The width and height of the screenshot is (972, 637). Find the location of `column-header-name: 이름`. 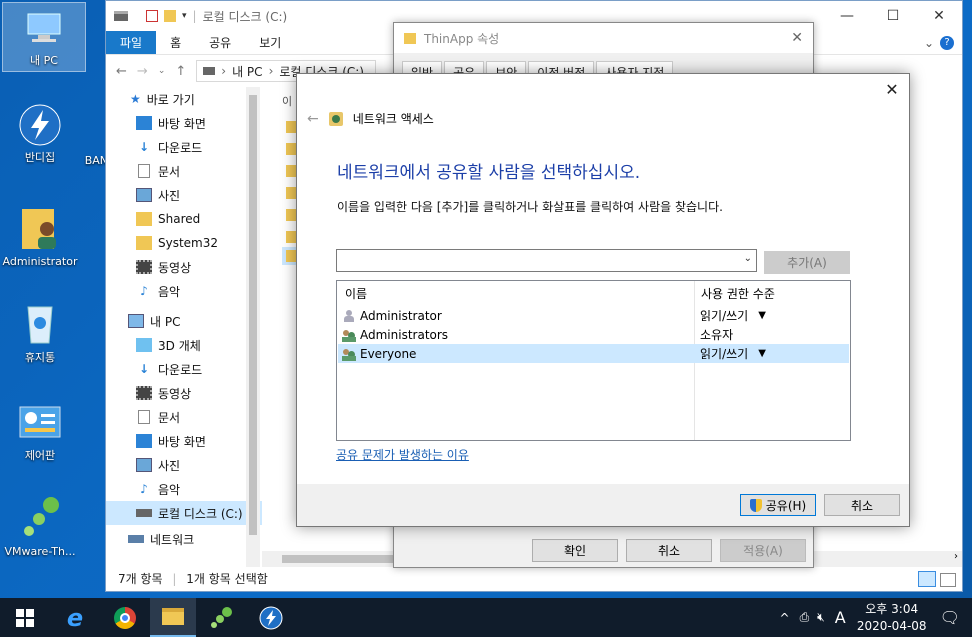

column-header-name: 이름 is located at coordinates (356, 293).